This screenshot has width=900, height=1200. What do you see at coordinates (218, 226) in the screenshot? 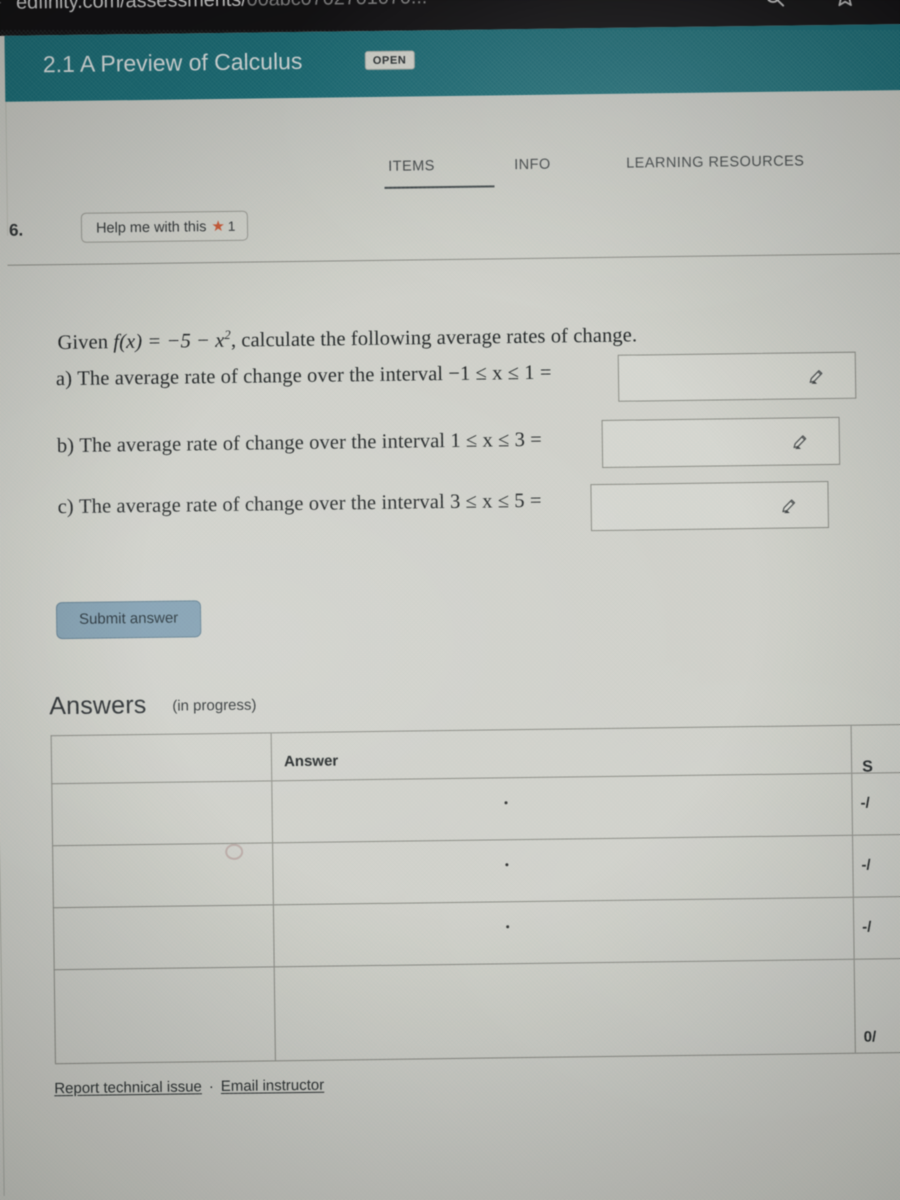
I see `star-icon: ★` at bounding box center [218, 226].